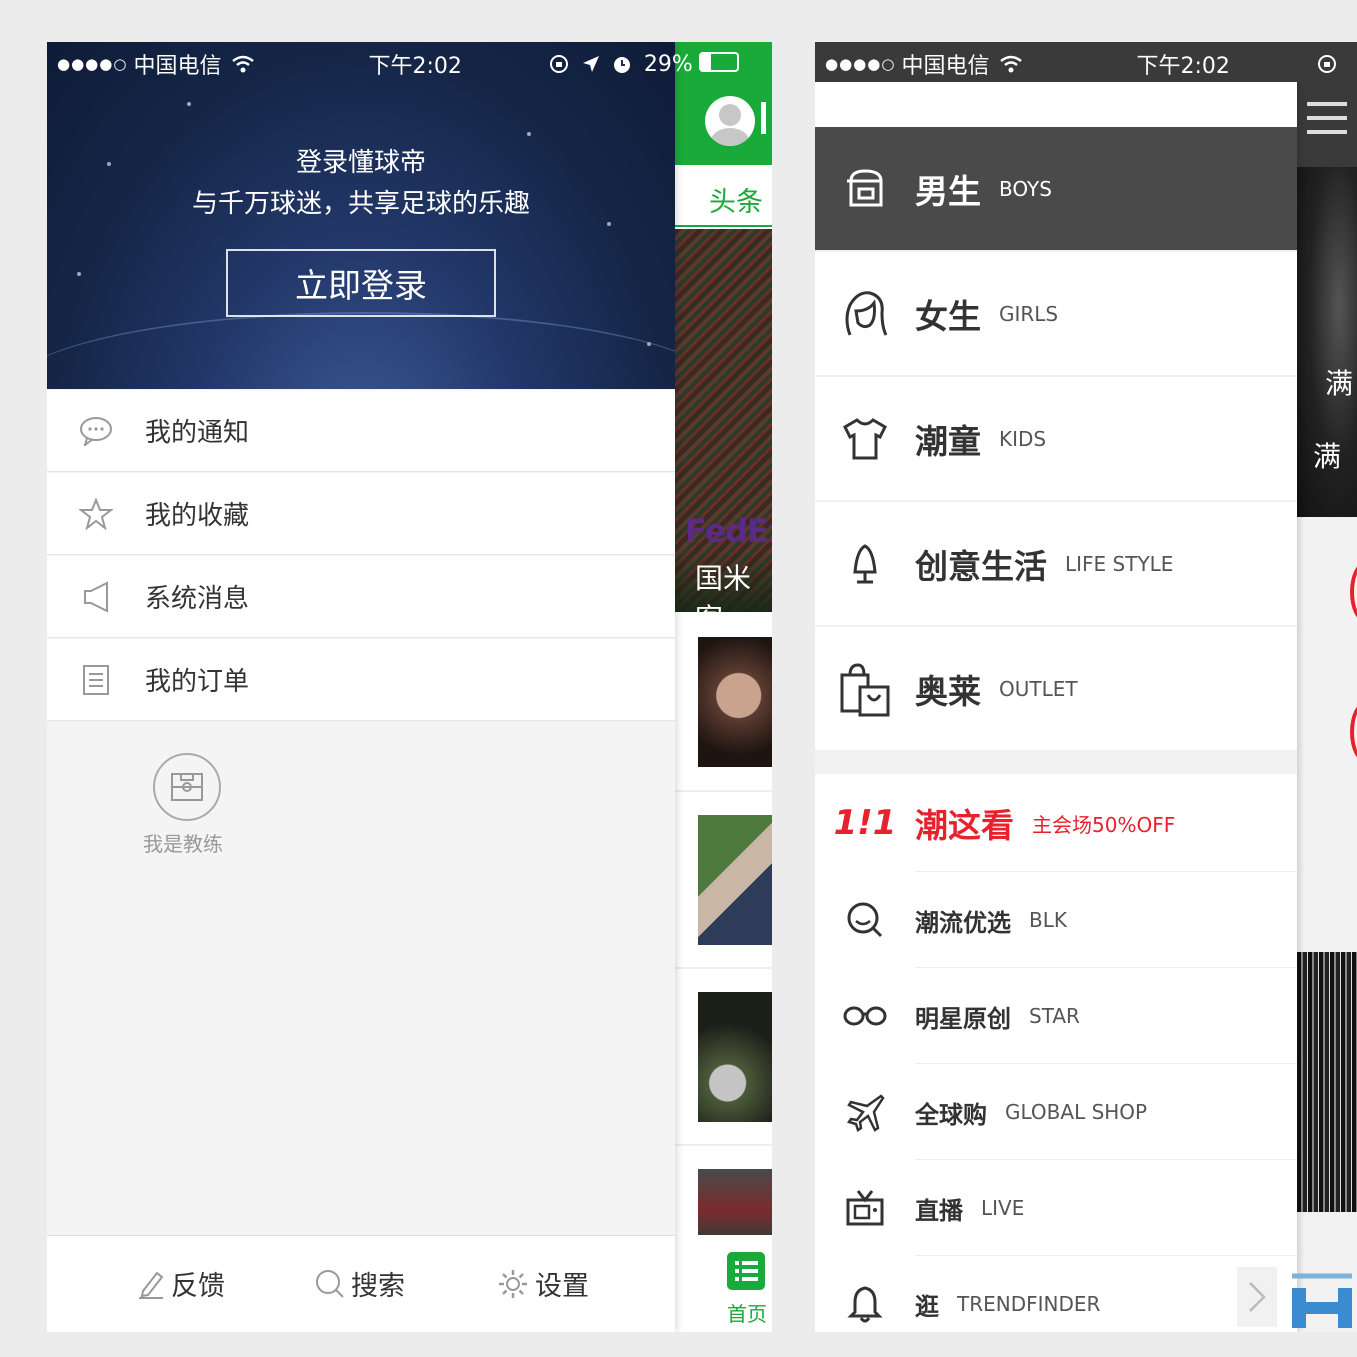 The image size is (1357, 1357). What do you see at coordinates (865, 1016) in the screenshot?
I see `glasses-icon` at bounding box center [865, 1016].